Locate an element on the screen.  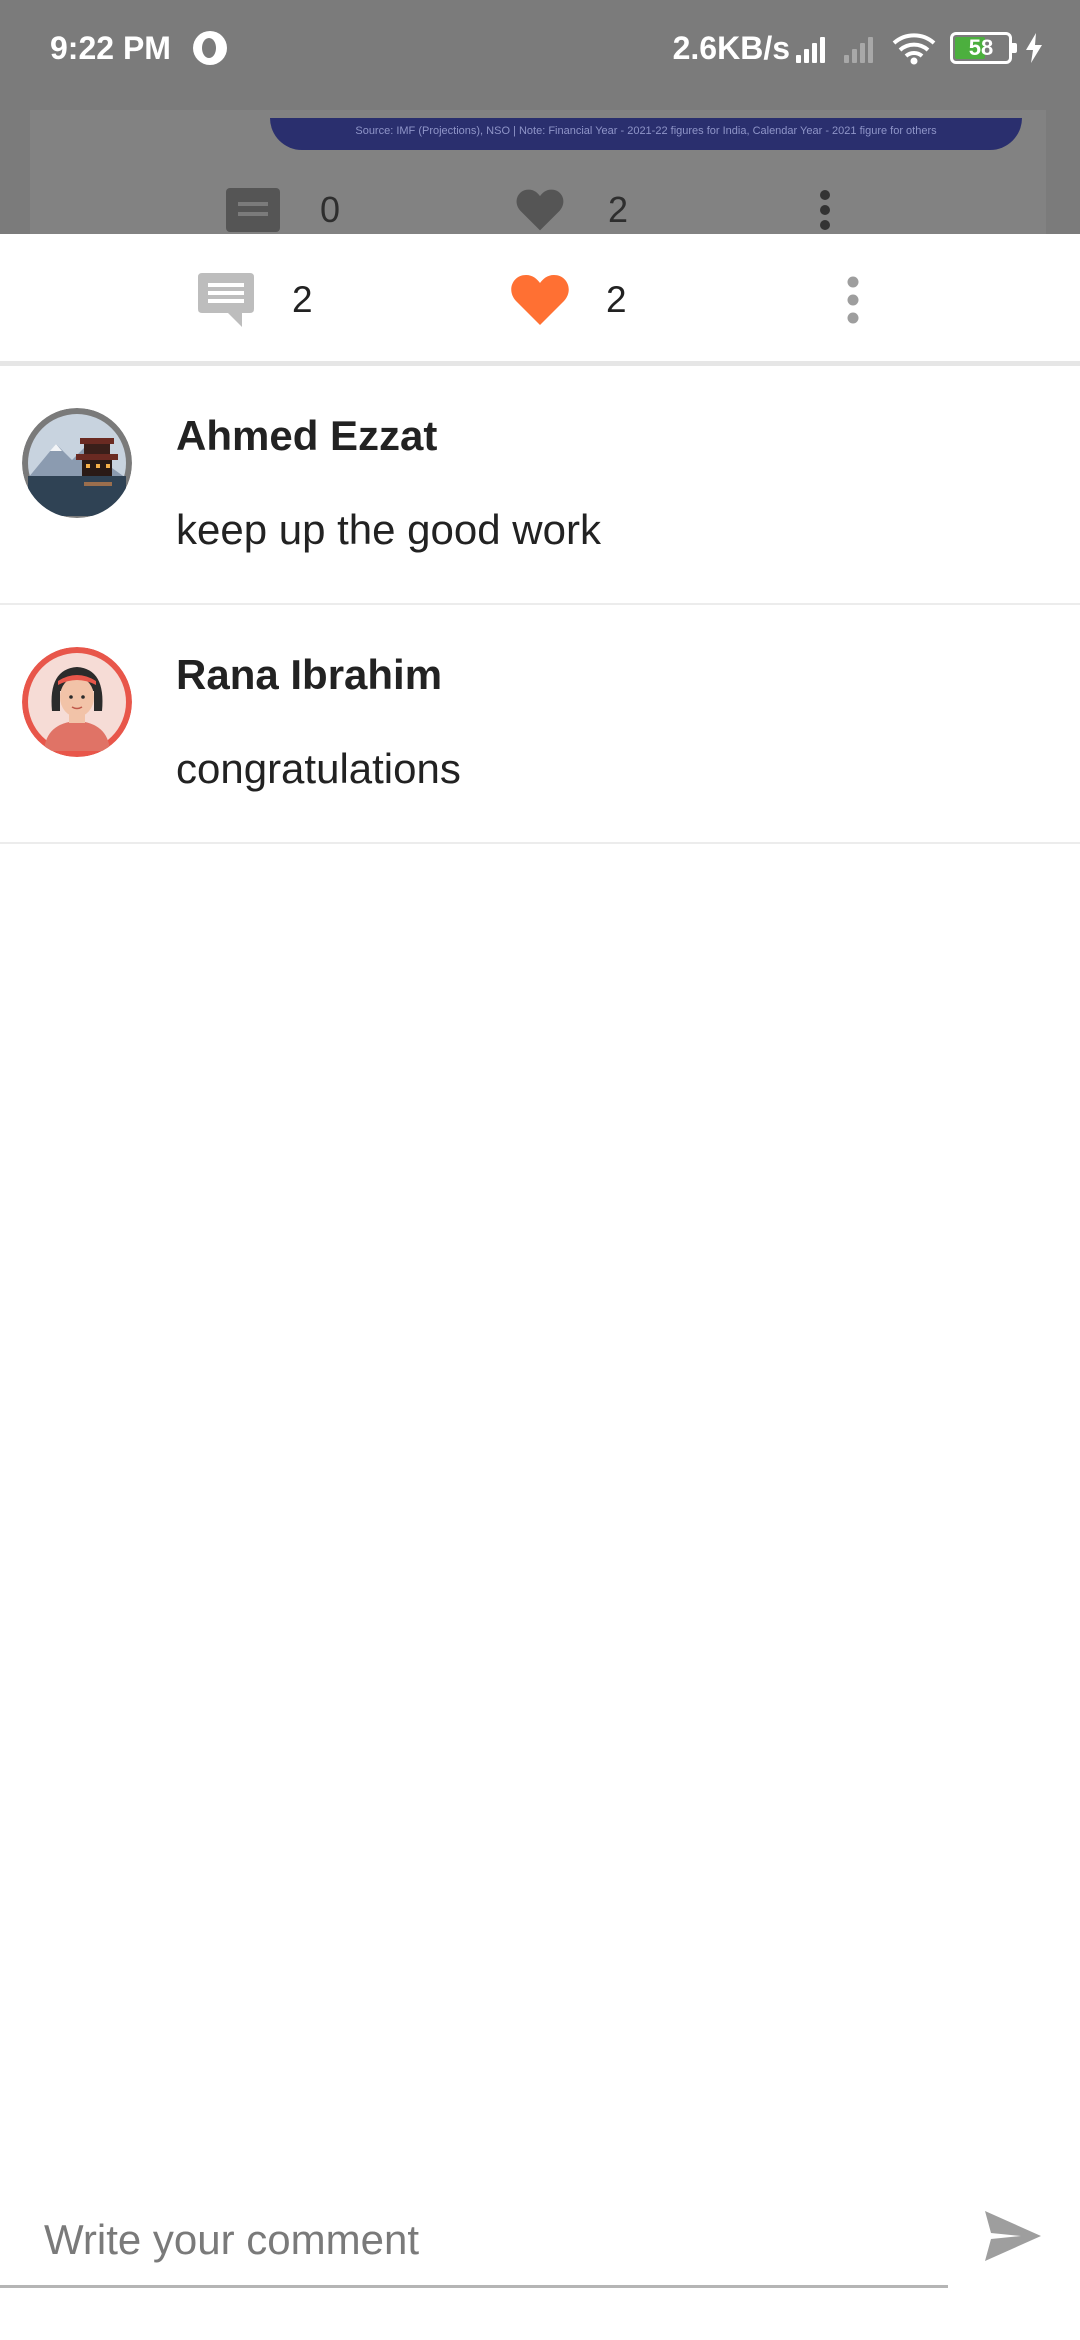
send-icon is located at coordinates (1013, 2236).